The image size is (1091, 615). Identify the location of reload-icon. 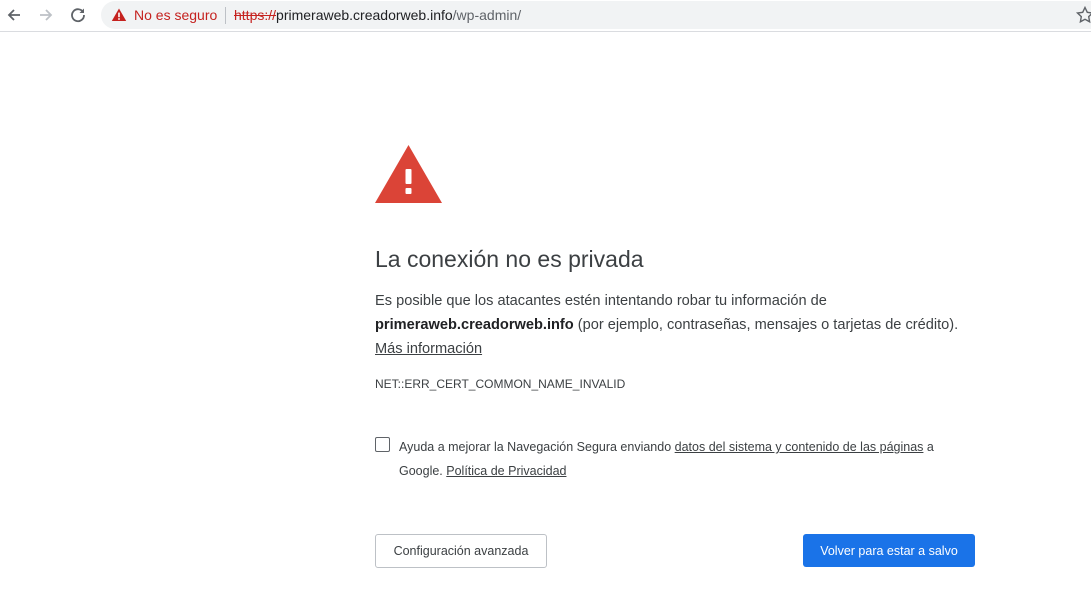
(78, 15).